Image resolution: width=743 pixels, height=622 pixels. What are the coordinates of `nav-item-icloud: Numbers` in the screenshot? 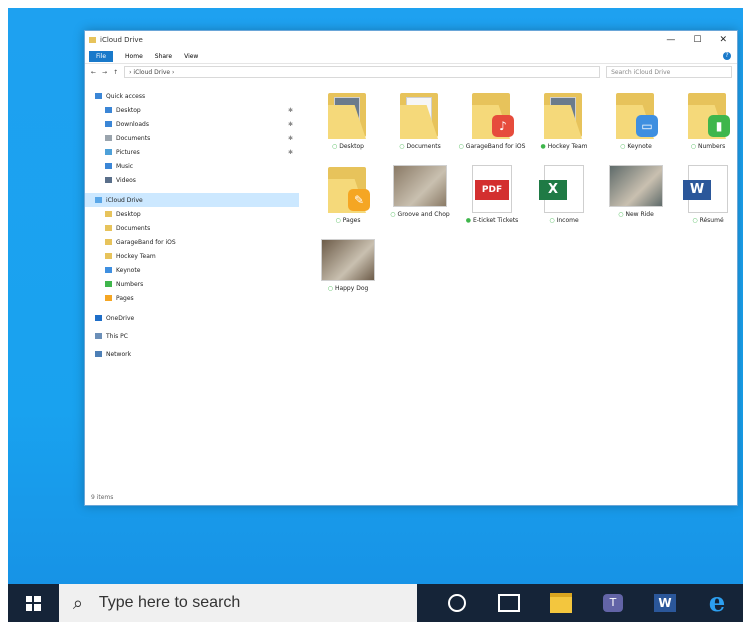 It's located at (192, 284).